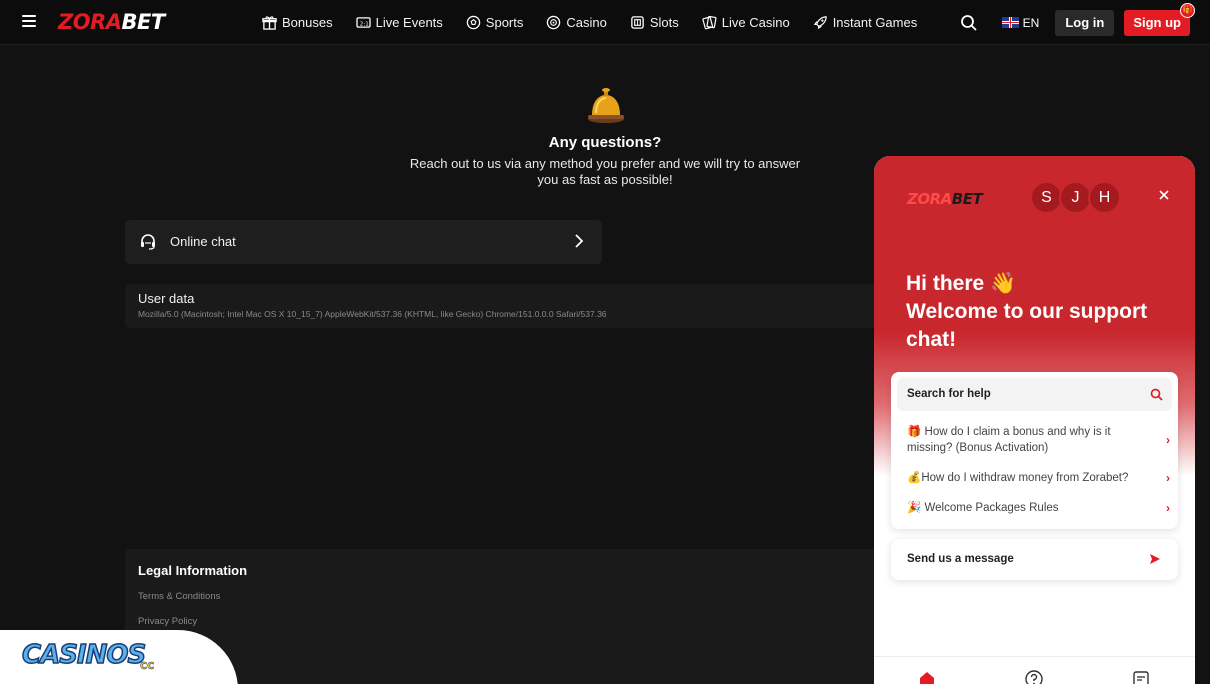 The height and width of the screenshot is (684, 1210). I want to click on language-code: EN, so click(1031, 22).